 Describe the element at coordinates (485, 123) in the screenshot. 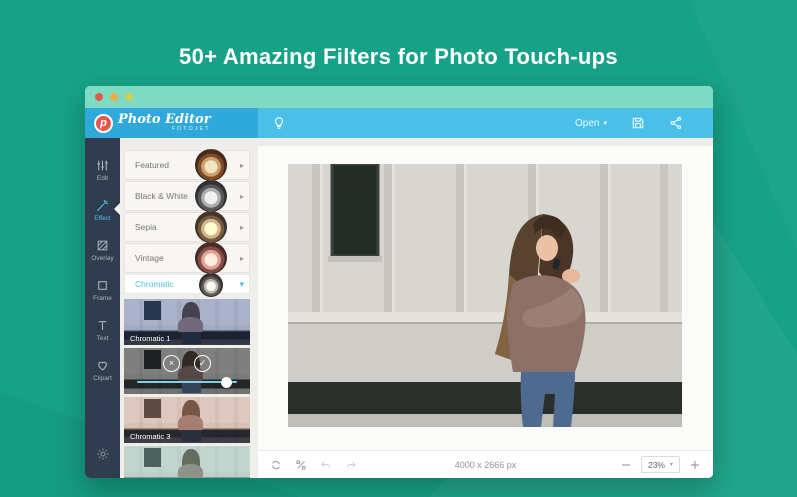

I see `header-toolbar: Open ▾` at that location.